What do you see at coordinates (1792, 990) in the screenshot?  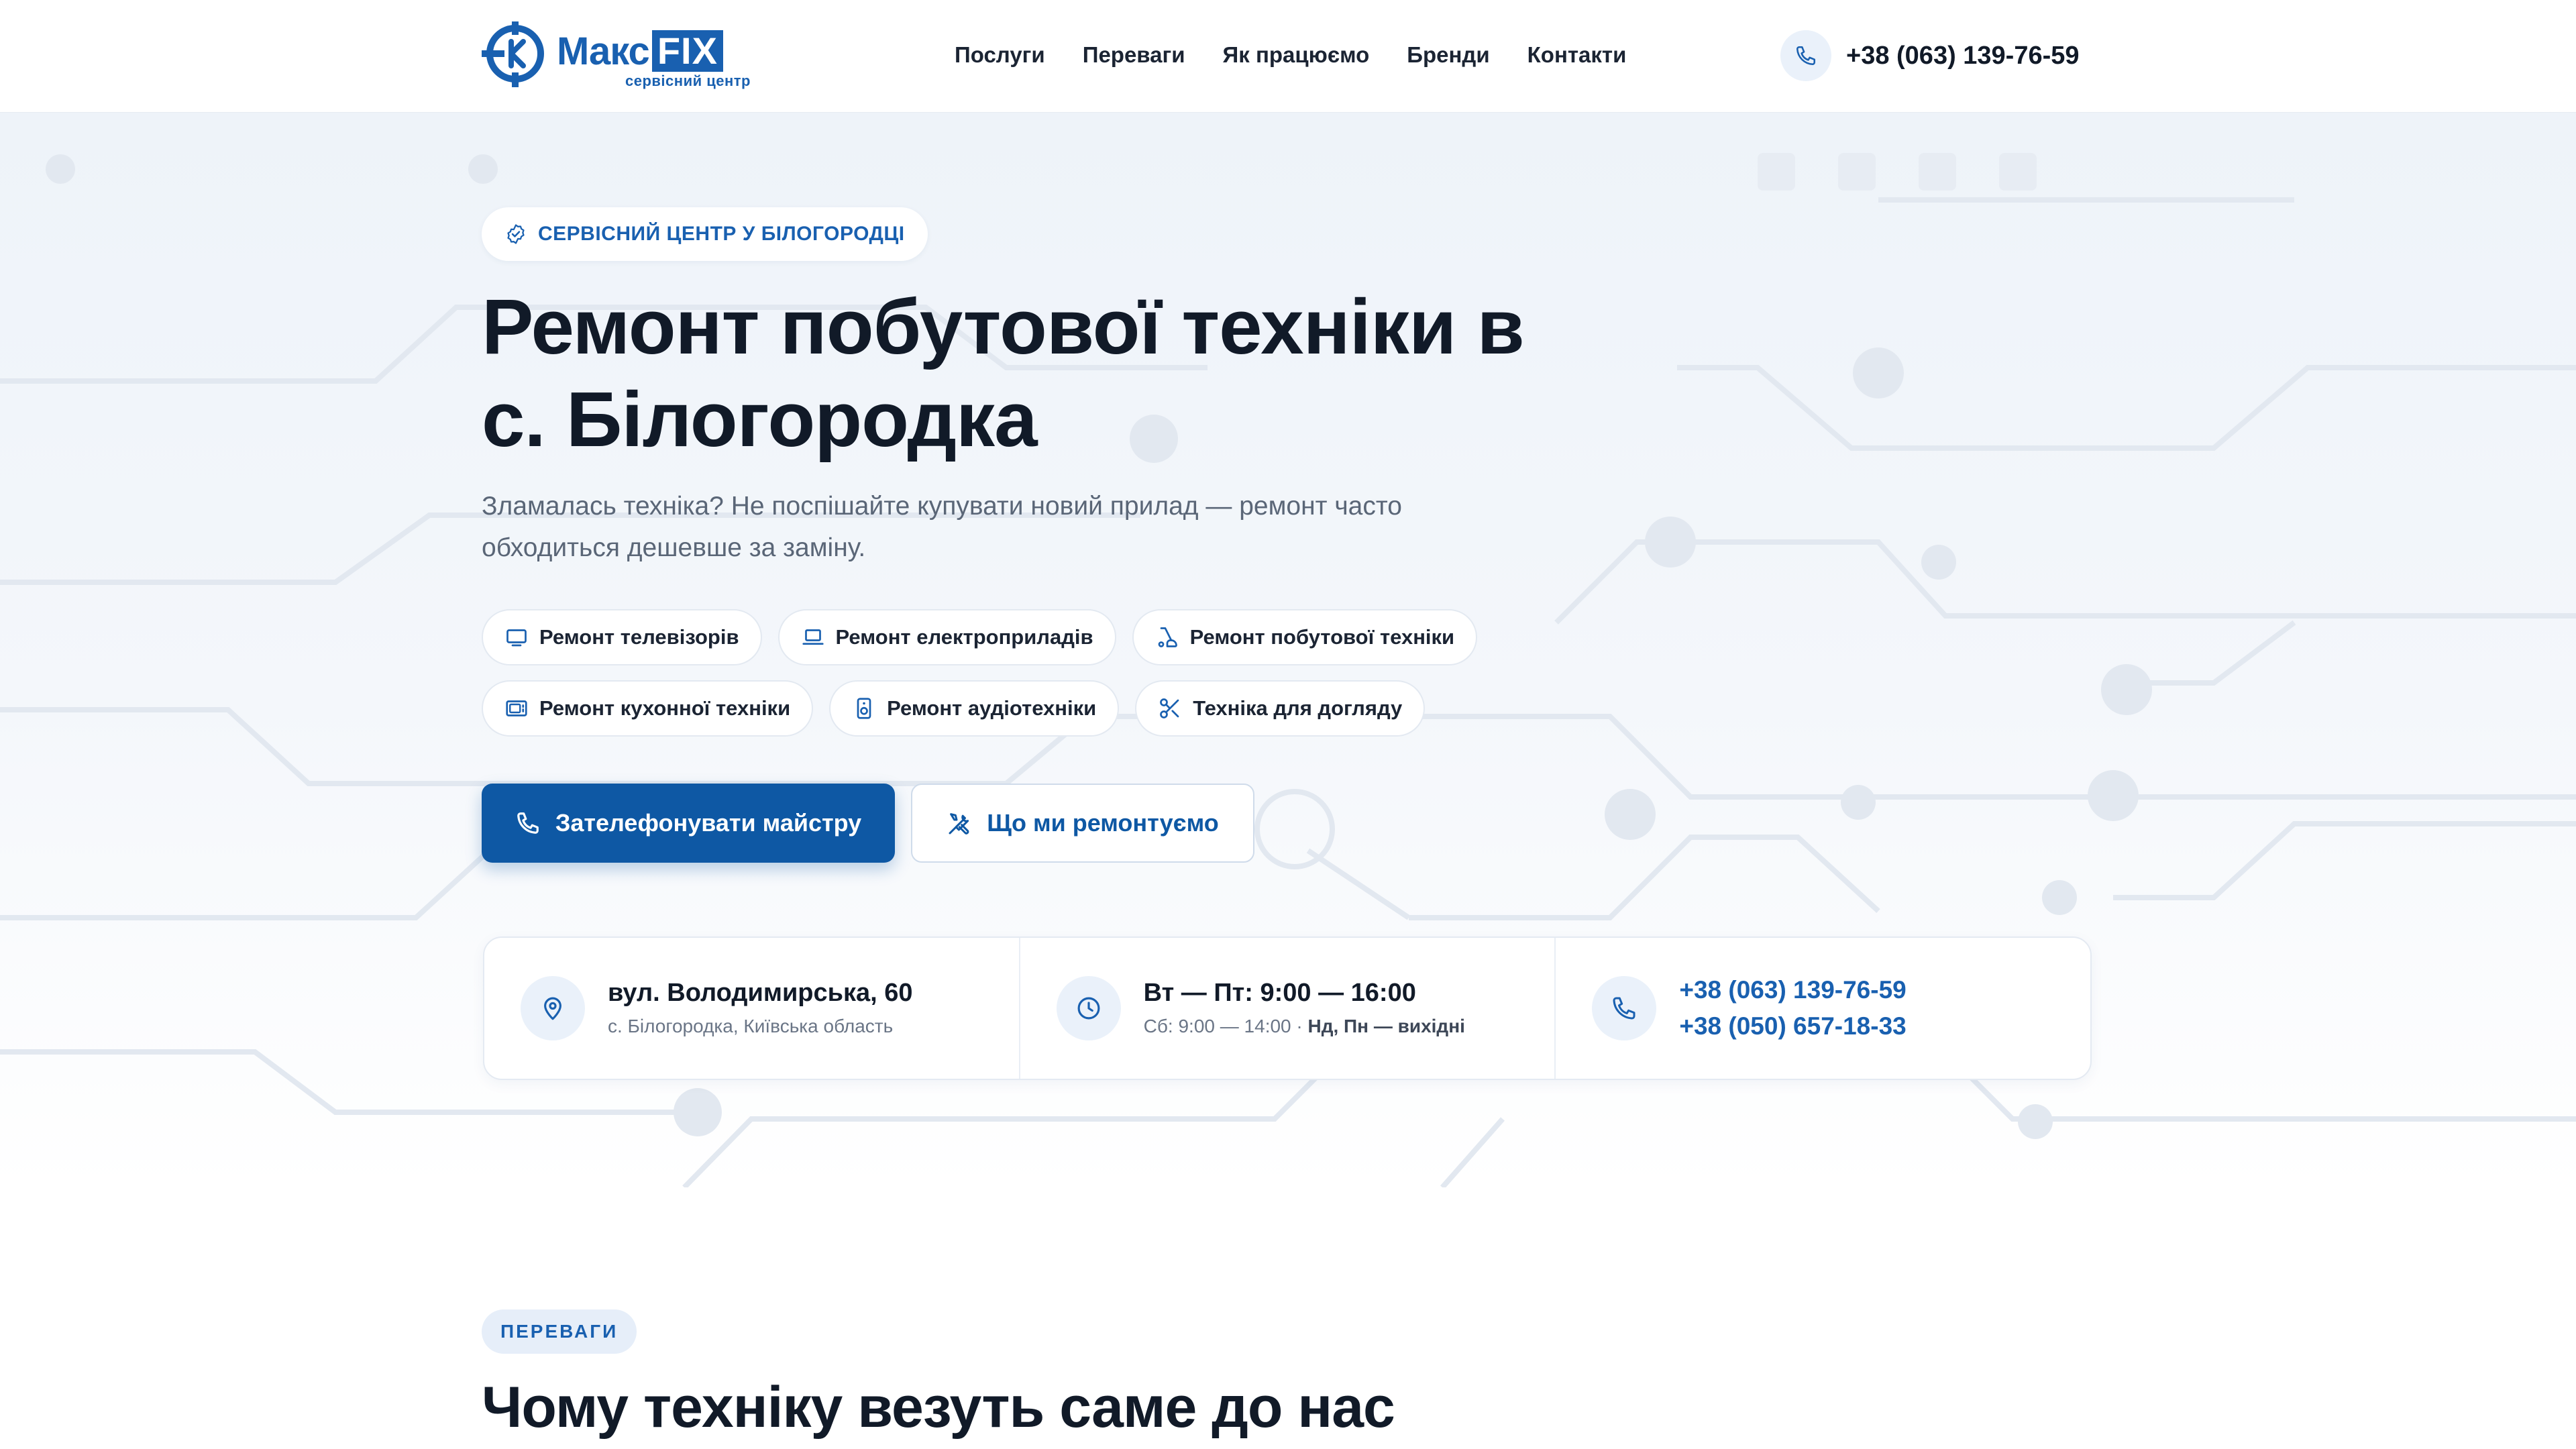 I see `phone-link-1: +38 (063) 139-76-59` at bounding box center [1792, 990].